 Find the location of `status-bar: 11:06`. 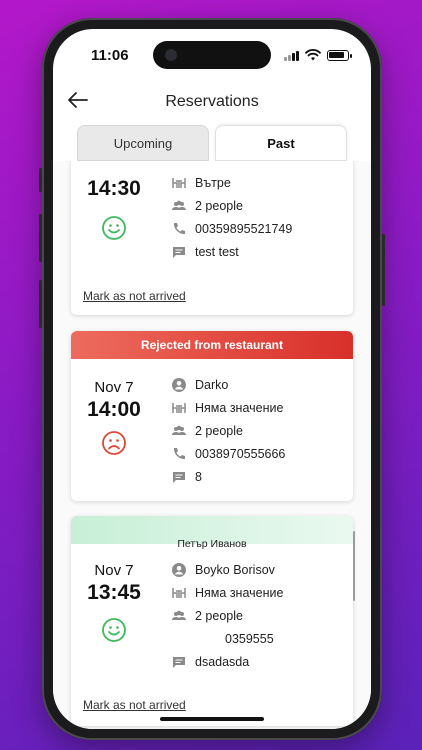

status-bar: 11:06 is located at coordinates (212, 54).